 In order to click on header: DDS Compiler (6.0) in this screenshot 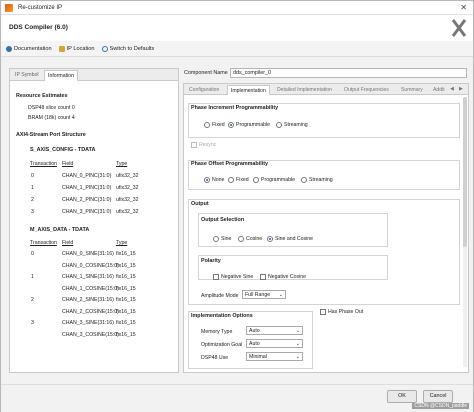, I will do `click(237, 28)`.